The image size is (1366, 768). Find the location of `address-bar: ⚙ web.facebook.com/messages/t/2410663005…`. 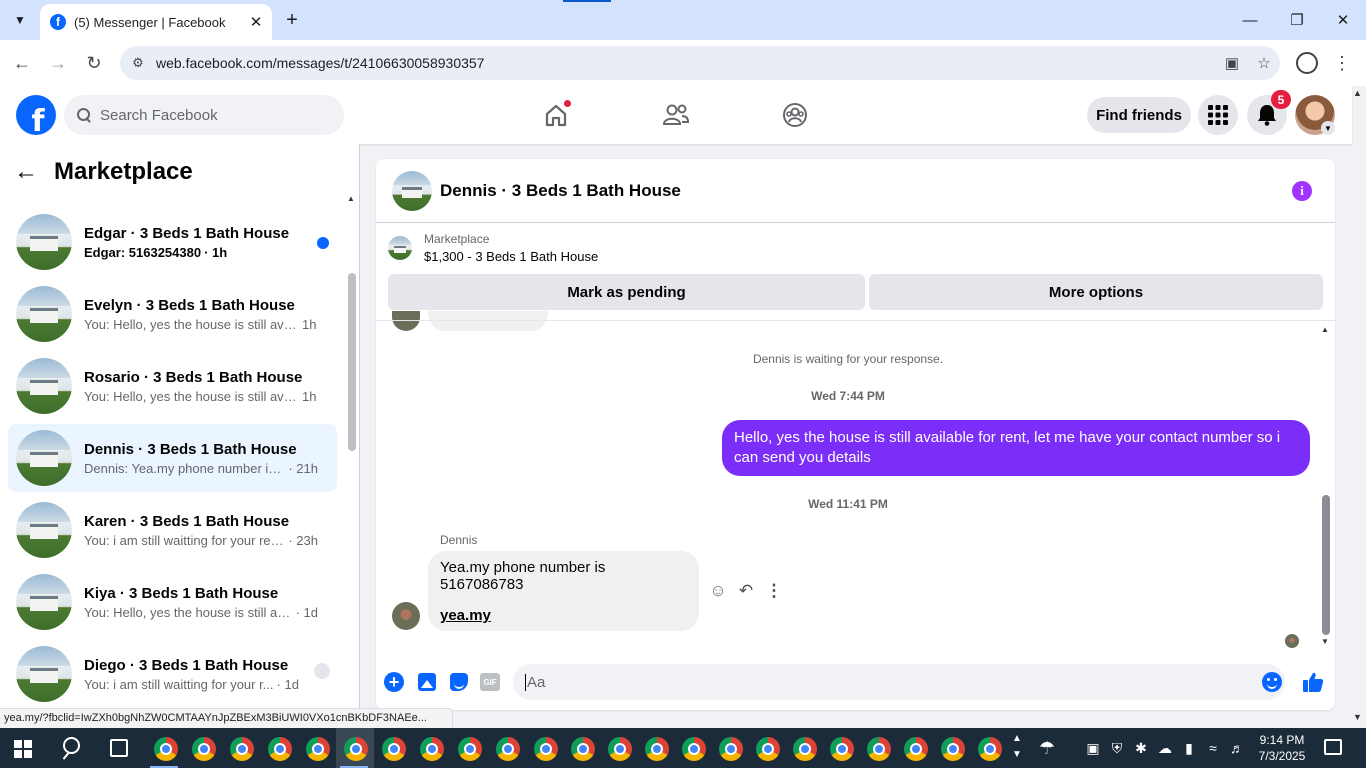

address-bar: ⚙ web.facebook.com/messages/t/2410663005… is located at coordinates (700, 63).